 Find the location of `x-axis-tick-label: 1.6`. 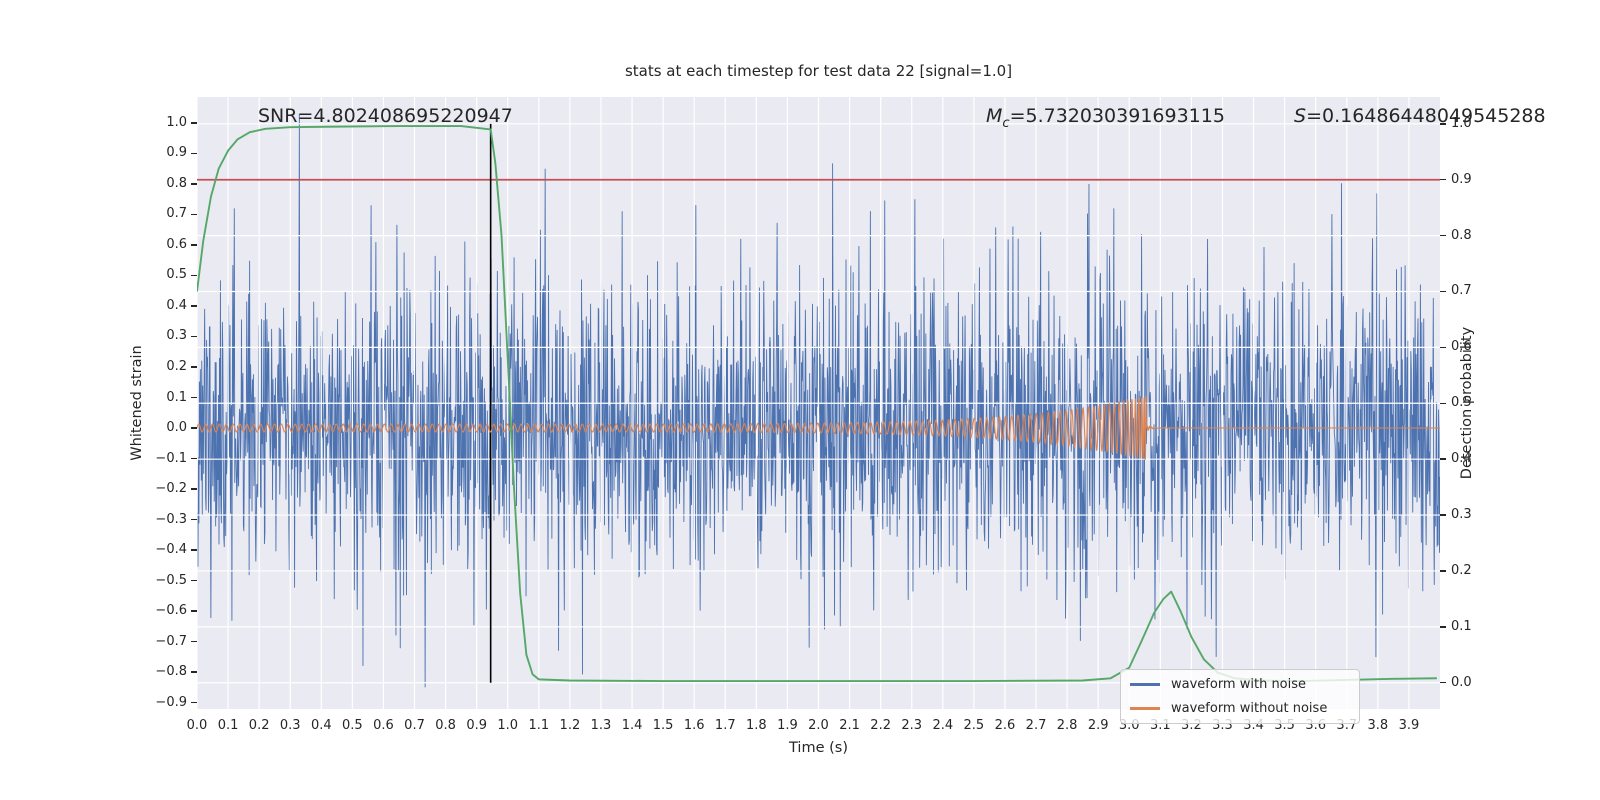

x-axis-tick-label: 1.6 is located at coordinates (694, 725).